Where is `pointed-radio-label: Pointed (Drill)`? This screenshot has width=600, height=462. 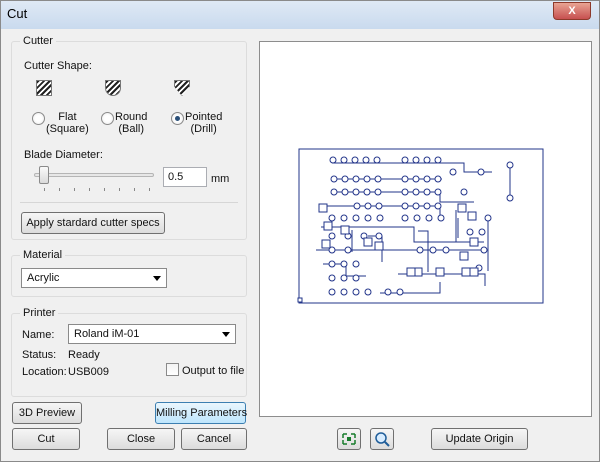
pointed-radio-label: Pointed (Drill) is located at coordinates (203, 123).